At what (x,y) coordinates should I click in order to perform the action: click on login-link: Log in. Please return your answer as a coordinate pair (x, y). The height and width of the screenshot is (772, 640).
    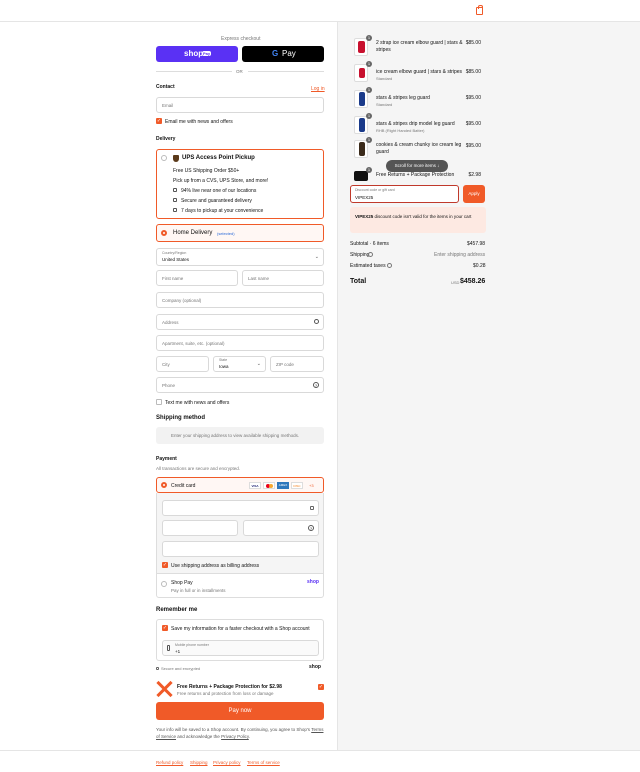
    Looking at the image, I should click on (318, 89).